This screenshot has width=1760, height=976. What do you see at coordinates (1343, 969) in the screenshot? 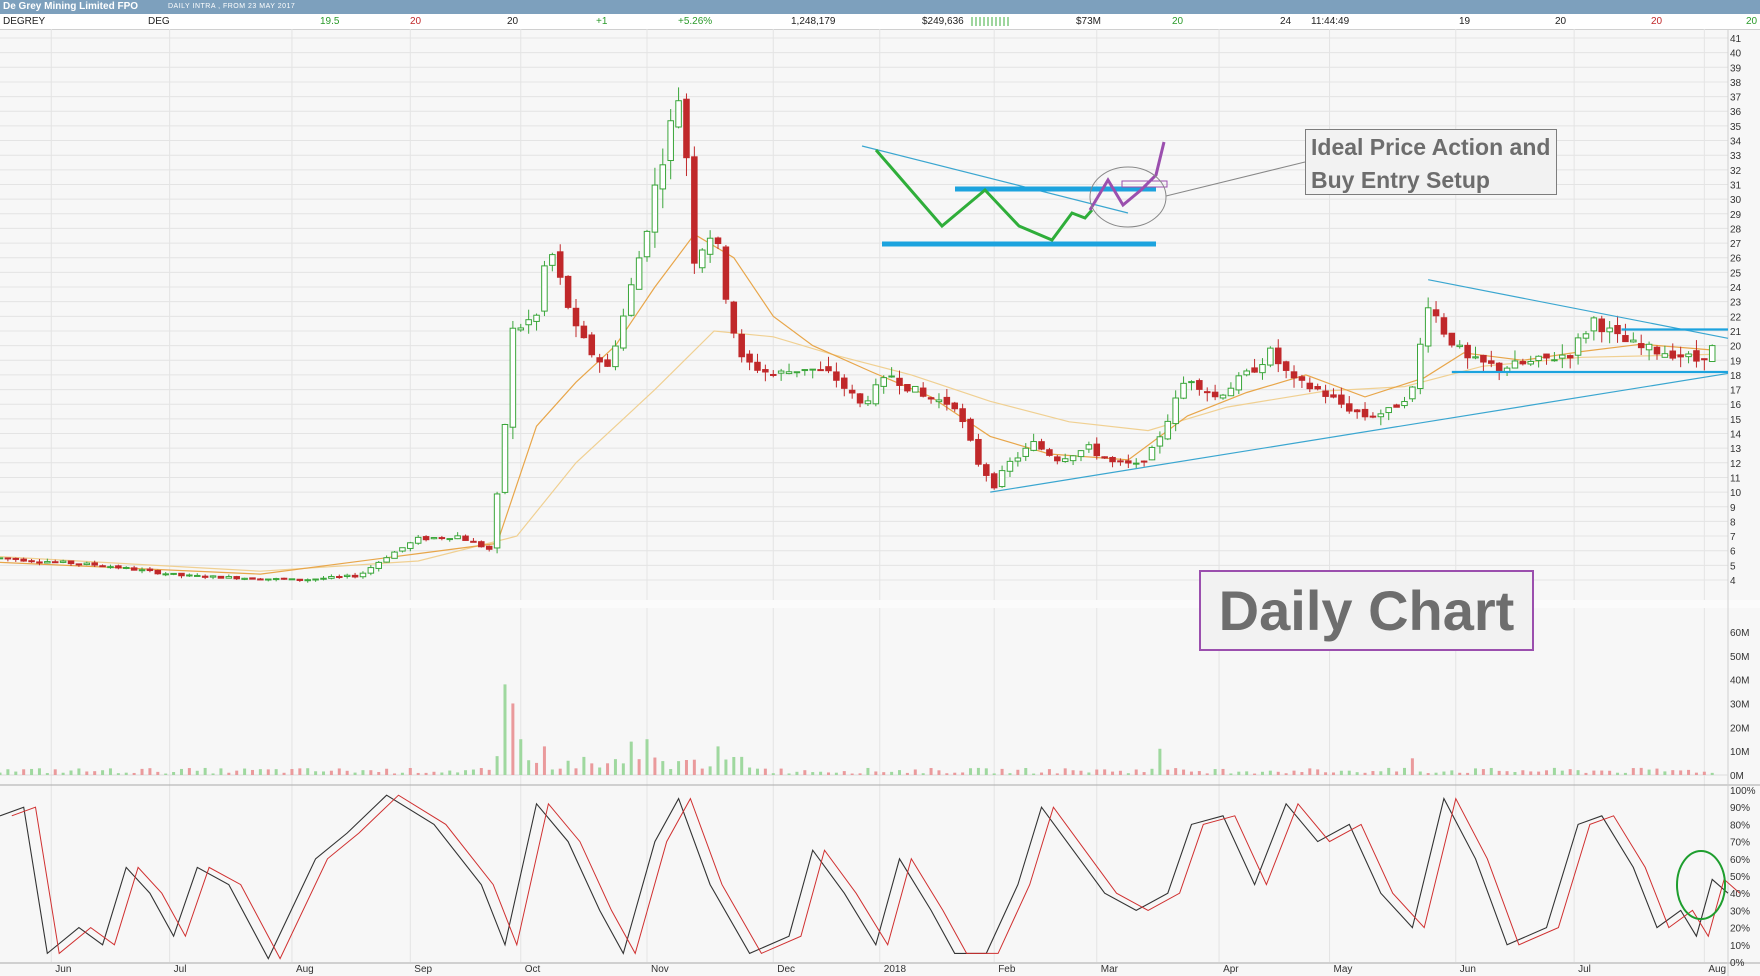
I see `date-tick-label: May` at bounding box center [1343, 969].